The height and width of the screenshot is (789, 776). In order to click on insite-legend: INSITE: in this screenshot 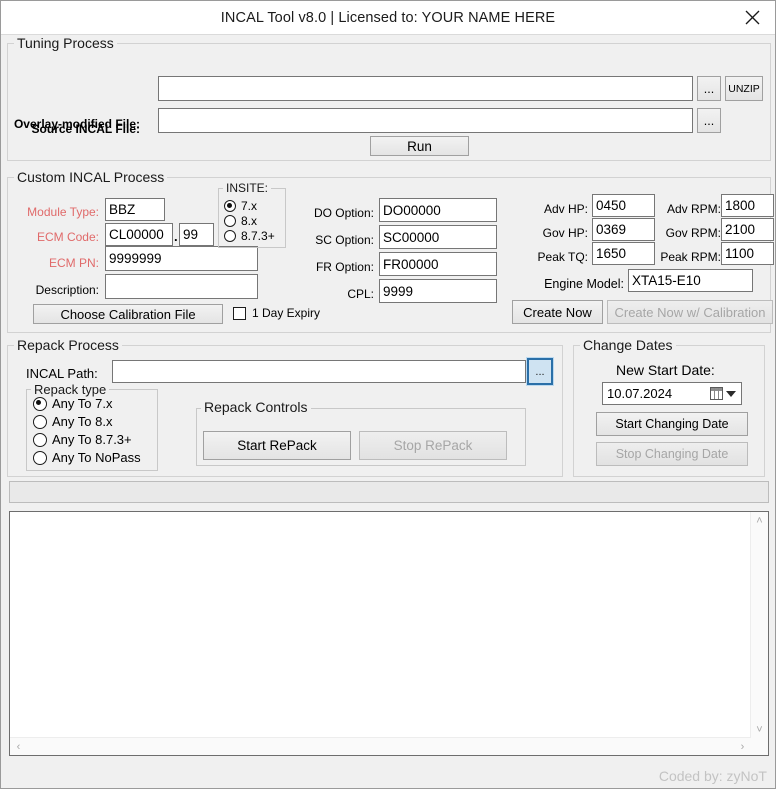, I will do `click(247, 188)`.